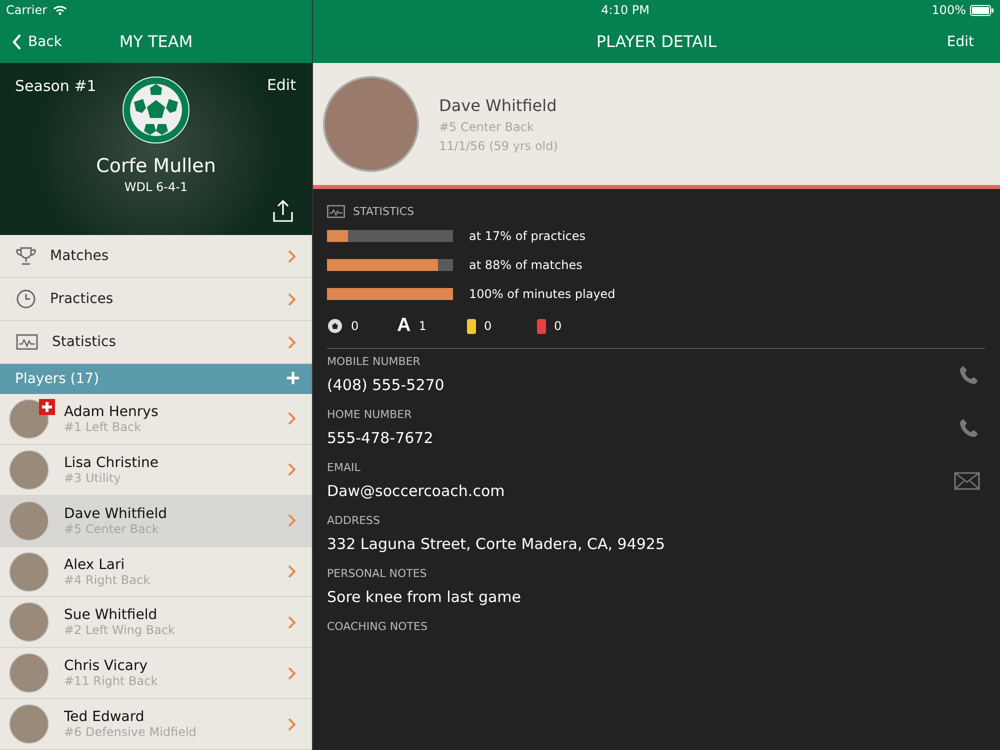 The height and width of the screenshot is (750, 1000). I want to click on players-count-label: Players (17), so click(57, 379).